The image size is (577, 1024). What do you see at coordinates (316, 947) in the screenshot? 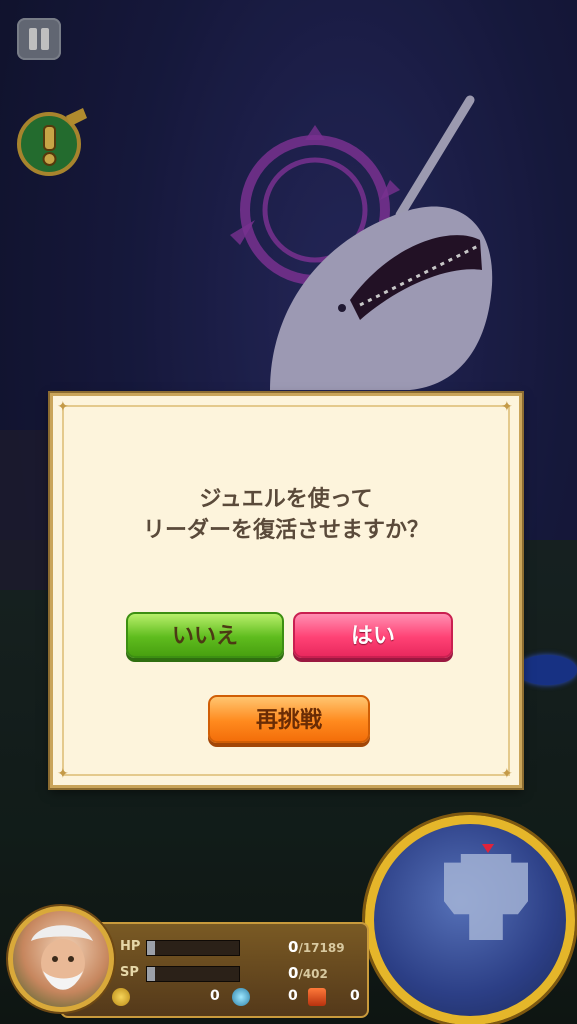
I see `hp-value: 0/17189` at bounding box center [316, 947].